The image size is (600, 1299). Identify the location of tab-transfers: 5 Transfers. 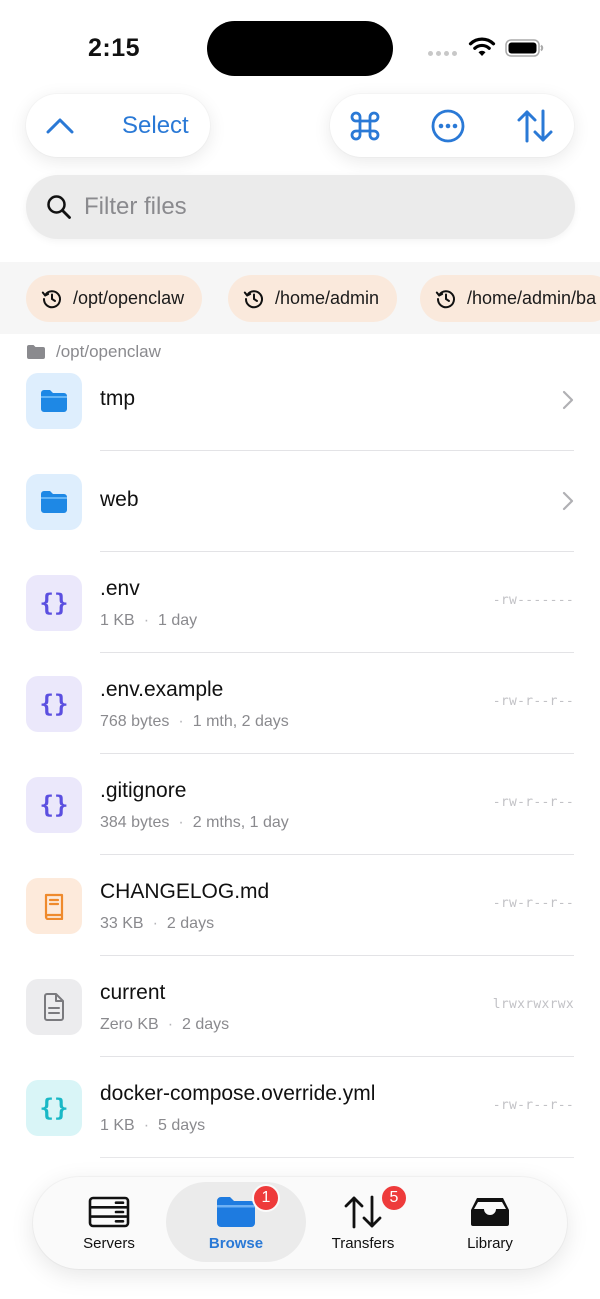
(363, 1223).